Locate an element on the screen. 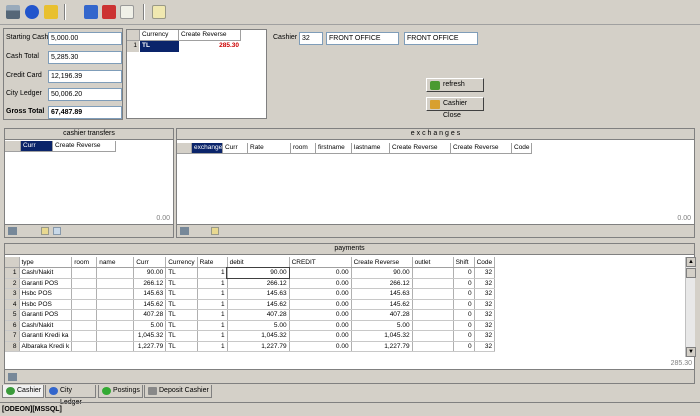 This screenshot has height=416, width=700. transfers-reverse-header: Create Reverse is located at coordinates (84, 146).